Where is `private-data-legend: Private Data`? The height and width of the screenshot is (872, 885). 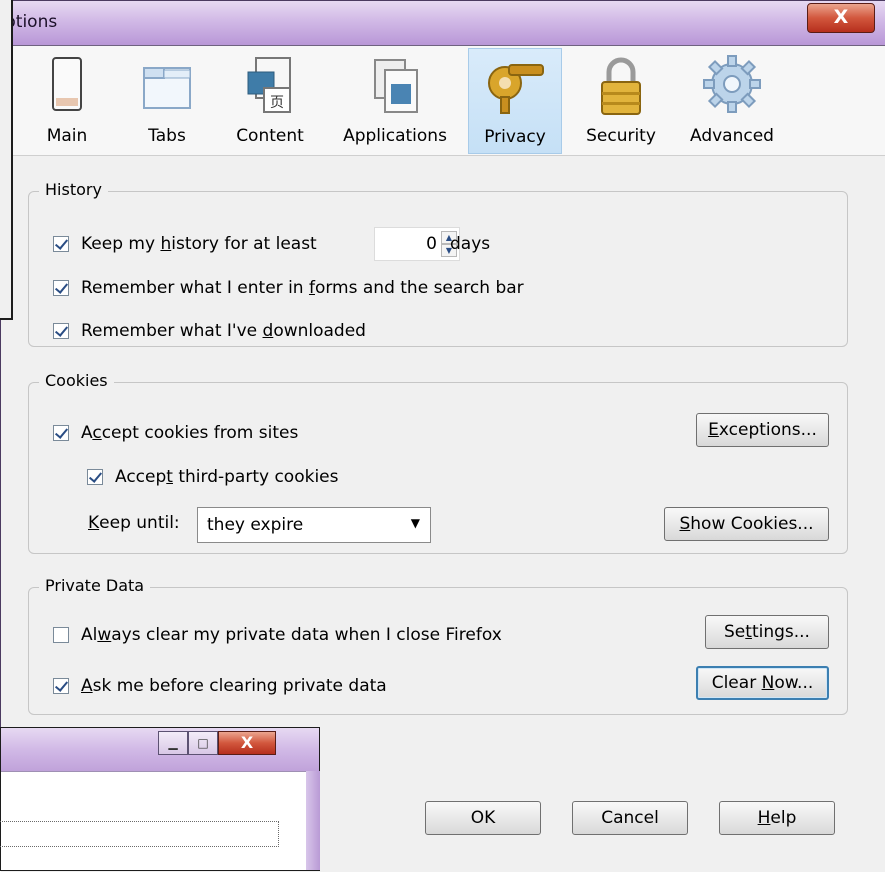
private-data-legend: Private Data is located at coordinates (95, 585).